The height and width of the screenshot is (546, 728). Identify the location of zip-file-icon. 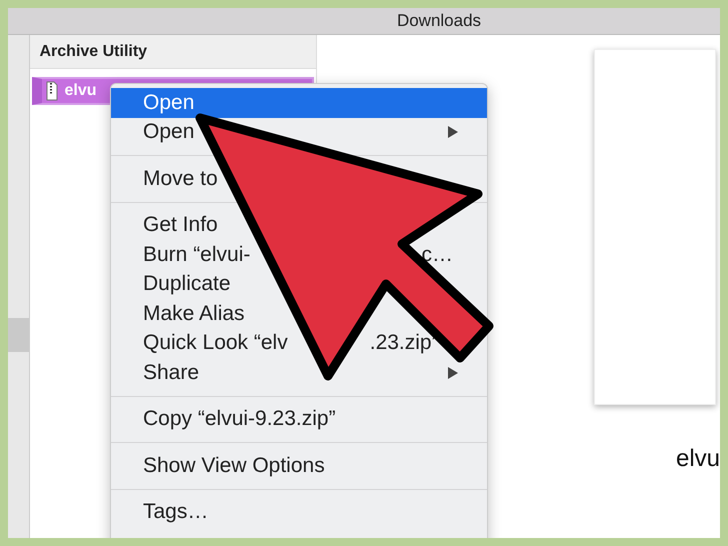
(52, 91).